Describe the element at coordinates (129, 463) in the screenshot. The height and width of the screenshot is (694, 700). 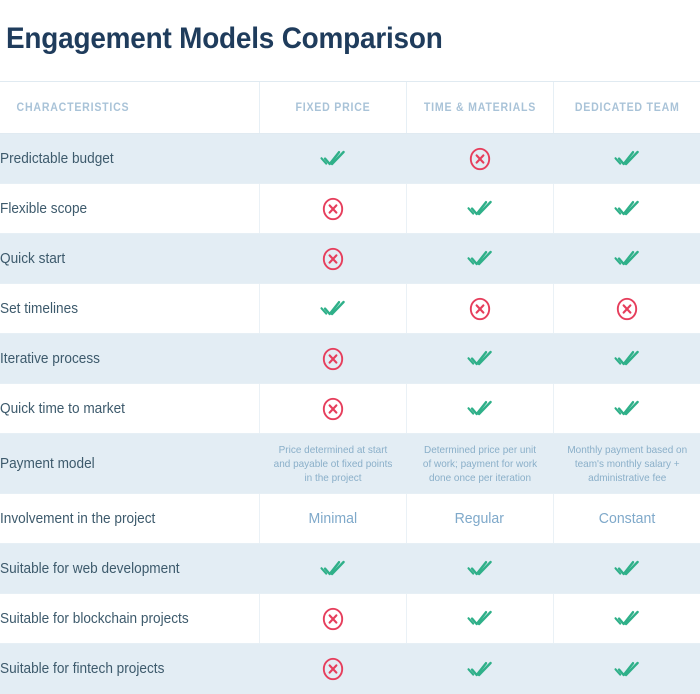
I see `row-characteristic-cell: Payment model` at that location.